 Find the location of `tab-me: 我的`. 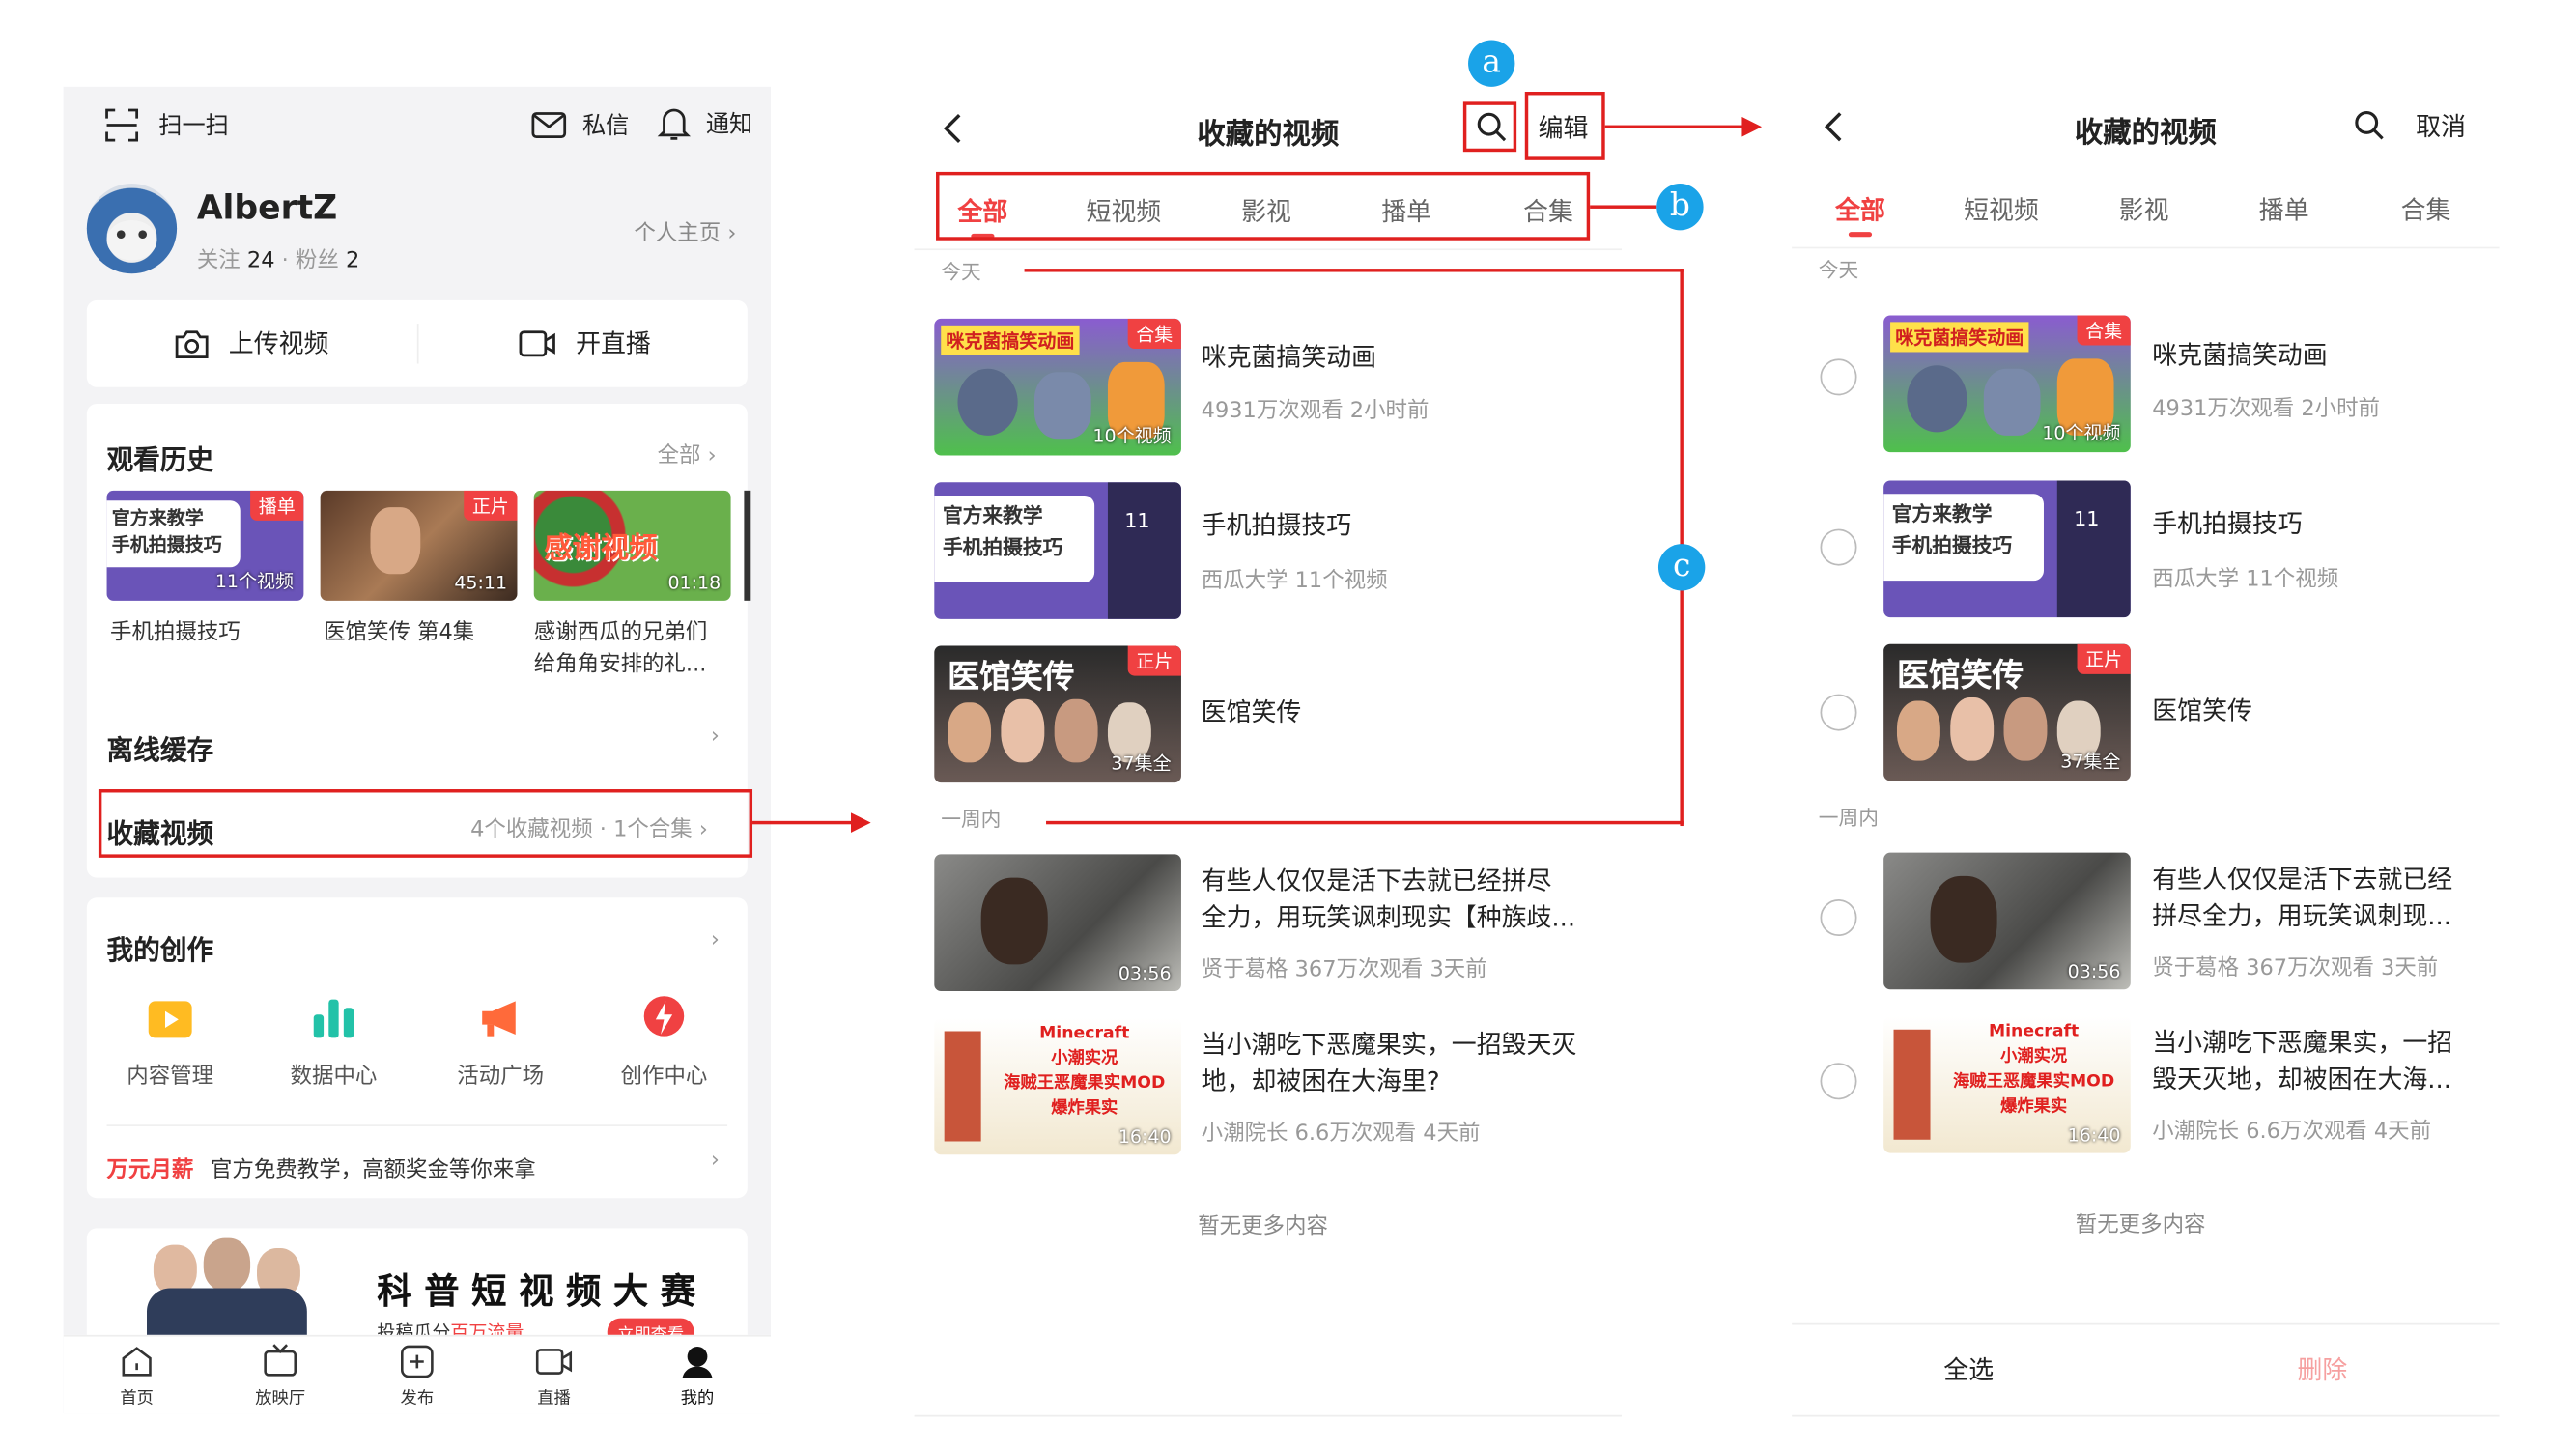

tab-me: 我的 is located at coordinates (697, 1376).